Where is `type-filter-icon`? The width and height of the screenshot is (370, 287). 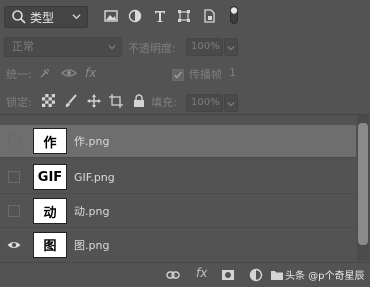 type-filter-icon is located at coordinates (160, 16).